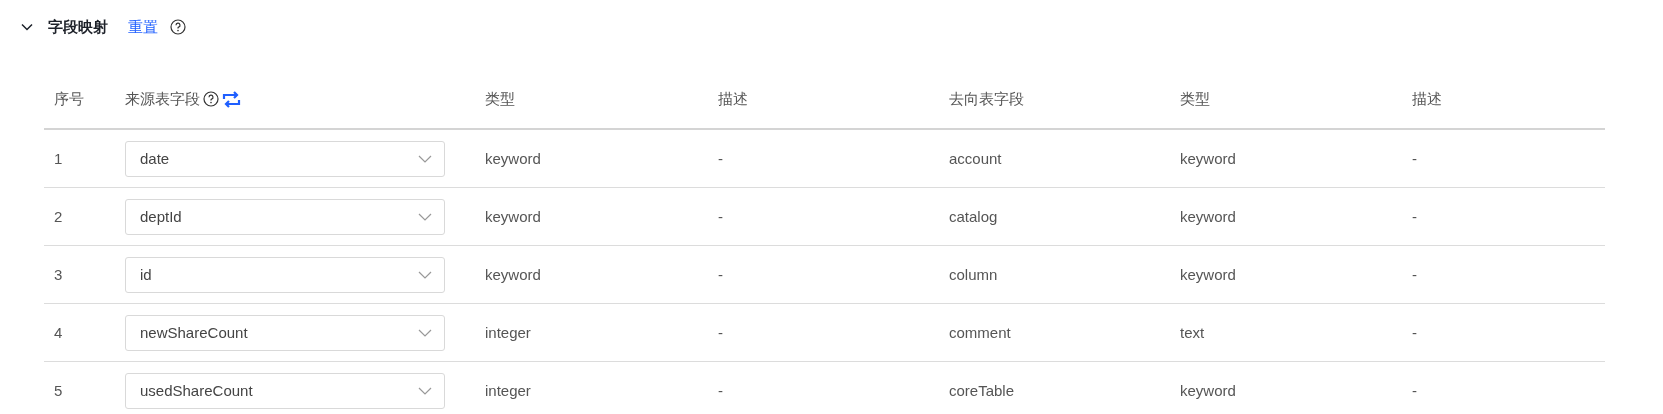  I want to click on table-cell-text: 5, so click(58, 390).